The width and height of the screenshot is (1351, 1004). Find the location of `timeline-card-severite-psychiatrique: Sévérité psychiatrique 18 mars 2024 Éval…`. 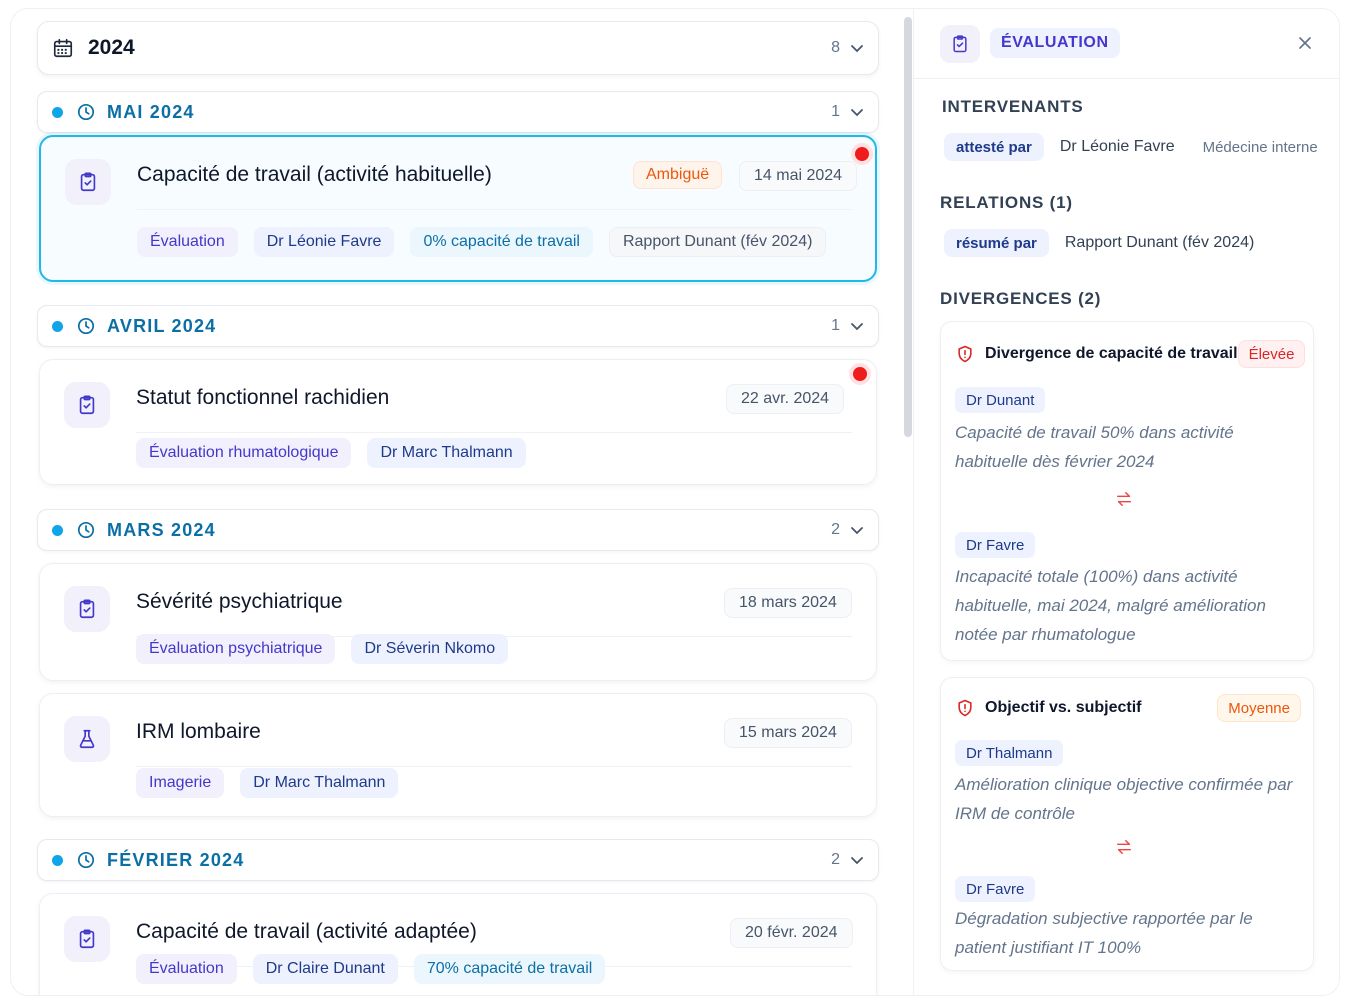

timeline-card-severite-psychiatrique: Sévérité psychiatrique 18 mars 2024 Éval… is located at coordinates (458, 622).